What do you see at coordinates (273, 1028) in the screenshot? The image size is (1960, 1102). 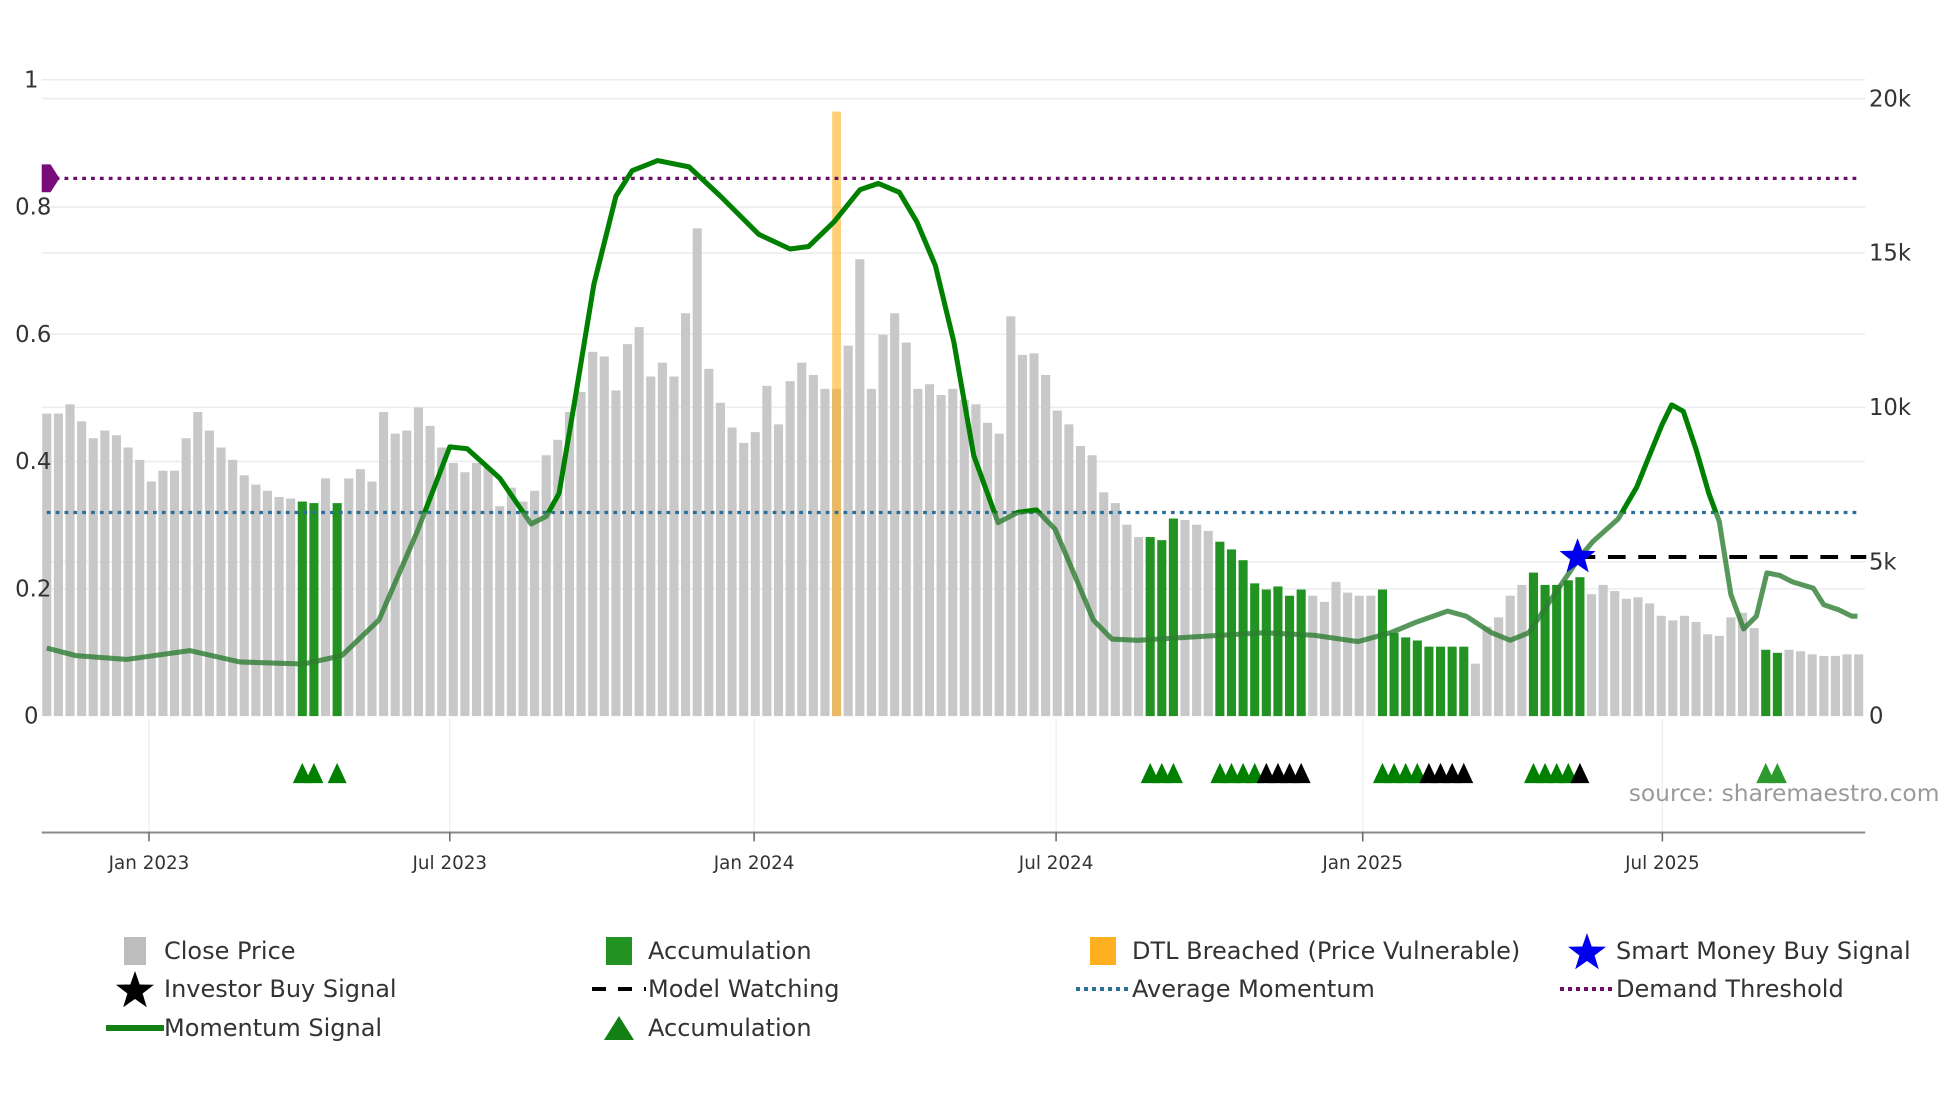 I see `legend-label: Momentum Signal` at bounding box center [273, 1028].